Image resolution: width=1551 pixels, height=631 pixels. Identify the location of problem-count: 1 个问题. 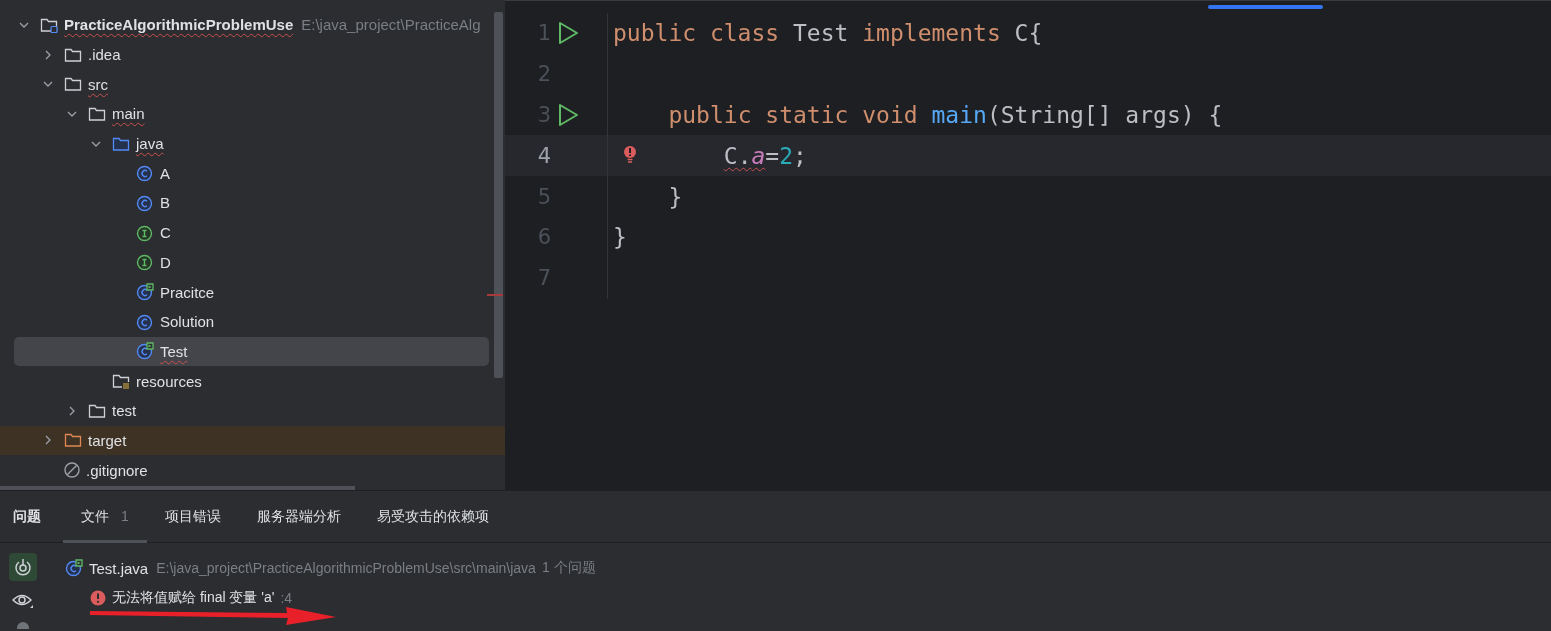
(568, 568).